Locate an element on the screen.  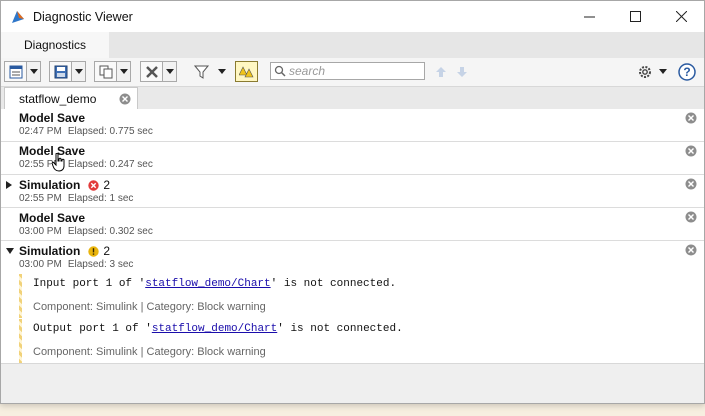
help-button: ? is located at coordinates (687, 71).